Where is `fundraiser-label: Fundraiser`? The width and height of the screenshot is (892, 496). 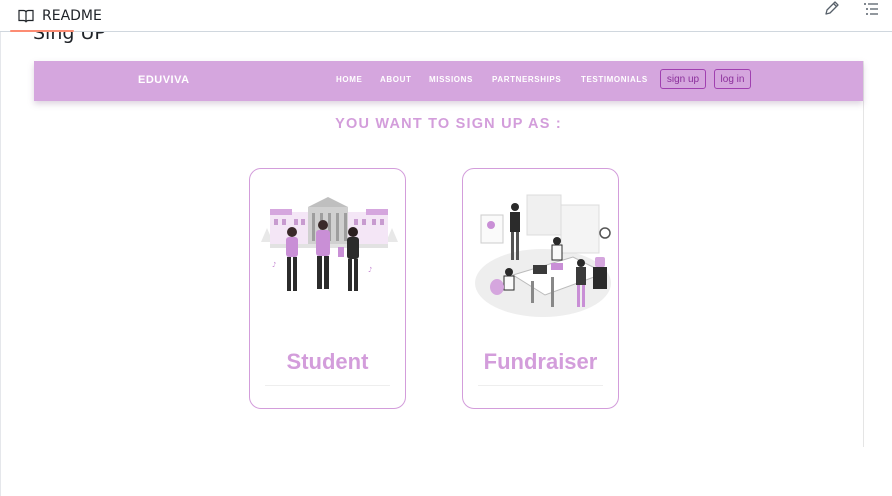
fundraiser-label: Fundraiser is located at coordinates (540, 361).